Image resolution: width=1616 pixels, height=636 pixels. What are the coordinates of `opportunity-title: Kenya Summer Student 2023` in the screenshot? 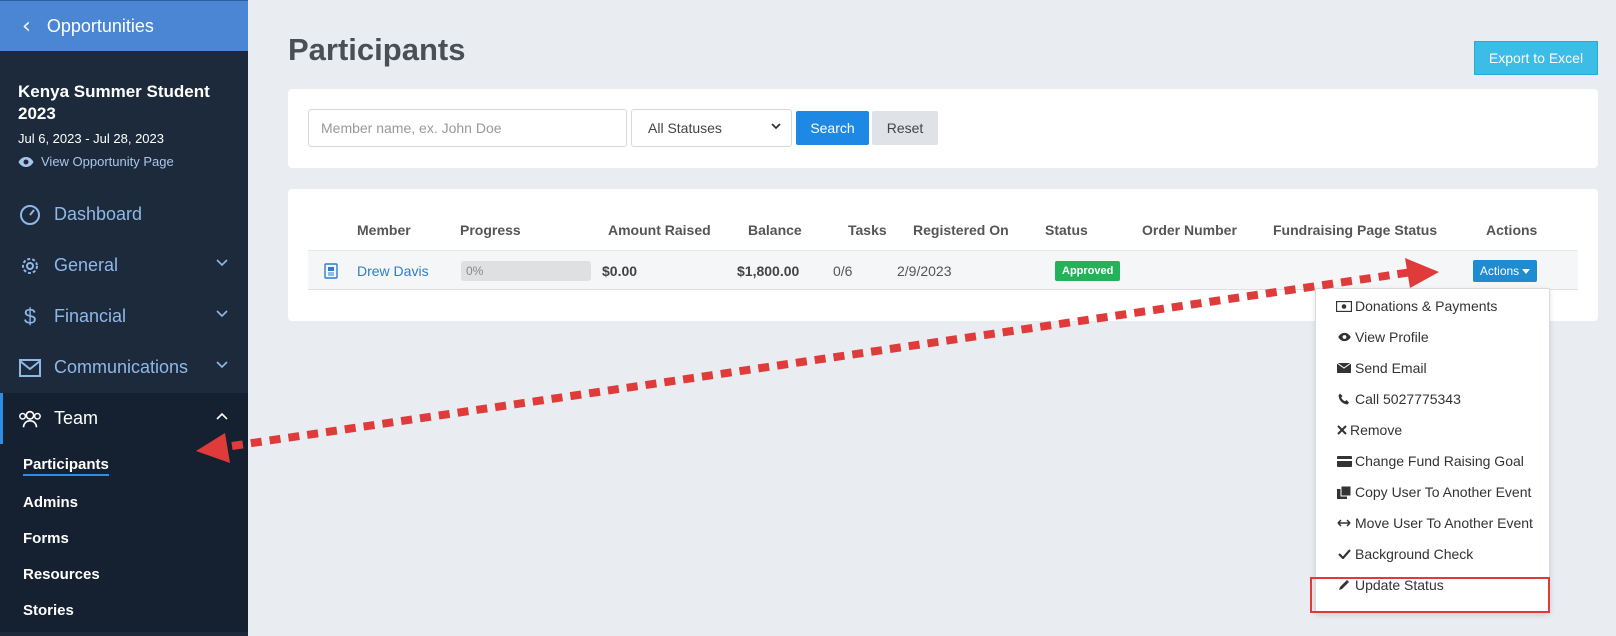 It's located at (114, 102).